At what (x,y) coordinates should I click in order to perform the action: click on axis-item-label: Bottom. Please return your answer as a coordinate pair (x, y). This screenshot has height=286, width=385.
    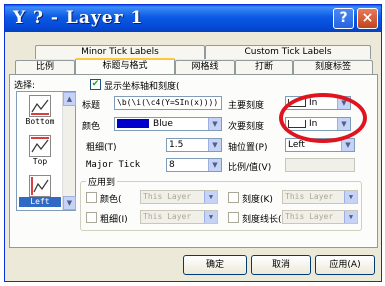
    Looking at the image, I should click on (40, 121).